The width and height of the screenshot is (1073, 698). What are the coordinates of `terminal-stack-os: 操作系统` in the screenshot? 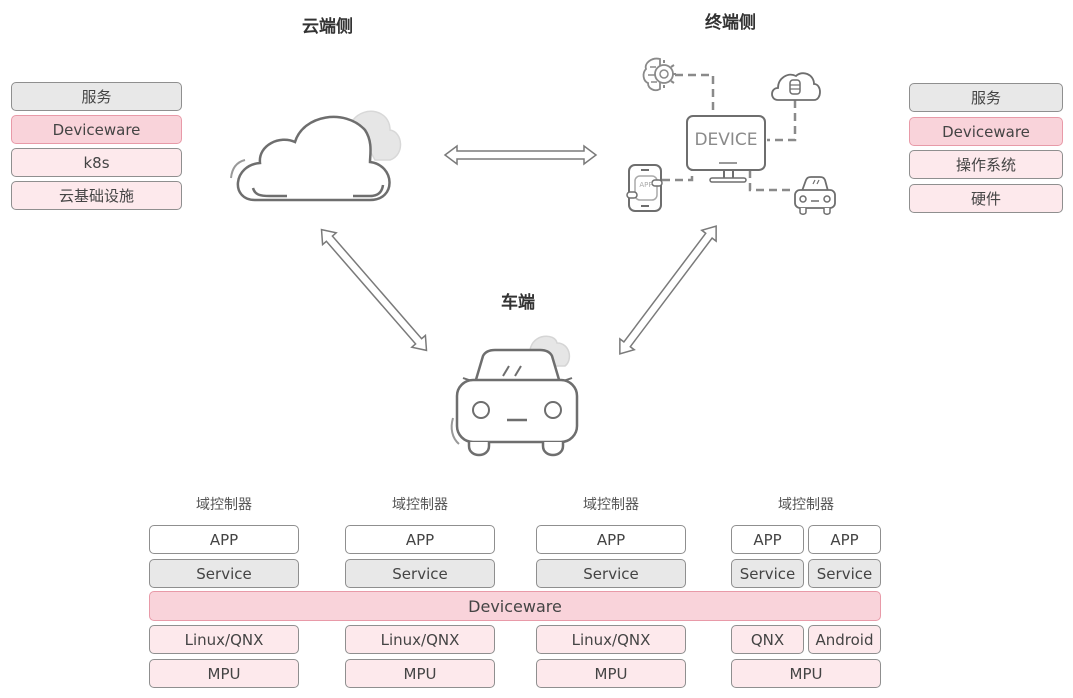 It's located at (986, 164).